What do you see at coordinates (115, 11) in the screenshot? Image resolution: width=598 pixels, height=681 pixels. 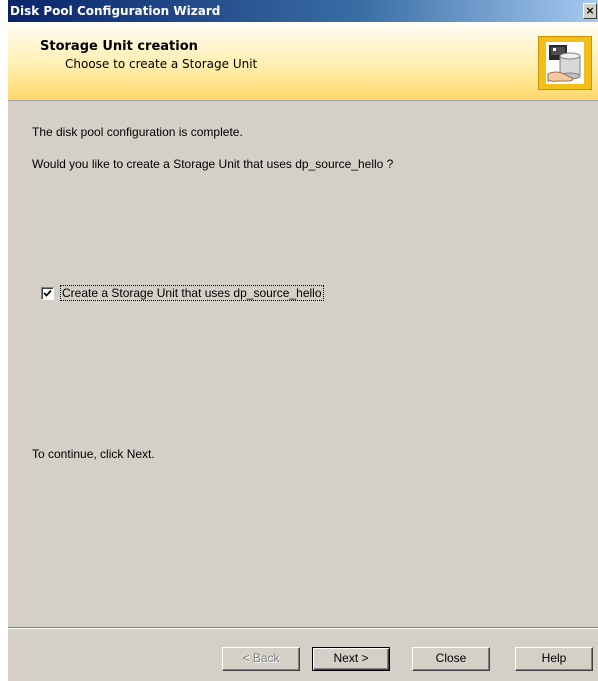 I see `window-title: Disk Pool Configuration Wizard` at bounding box center [115, 11].